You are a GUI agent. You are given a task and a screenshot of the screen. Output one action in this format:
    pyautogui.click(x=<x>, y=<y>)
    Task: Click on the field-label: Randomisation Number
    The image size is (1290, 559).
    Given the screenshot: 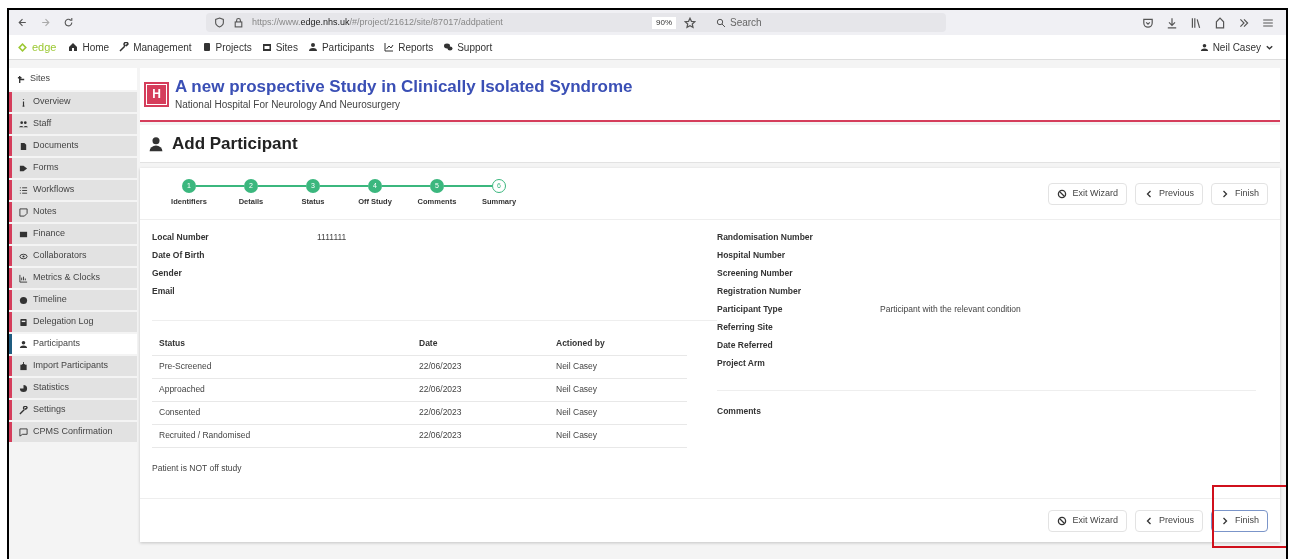 What is the action you would take?
    pyautogui.click(x=765, y=237)
    